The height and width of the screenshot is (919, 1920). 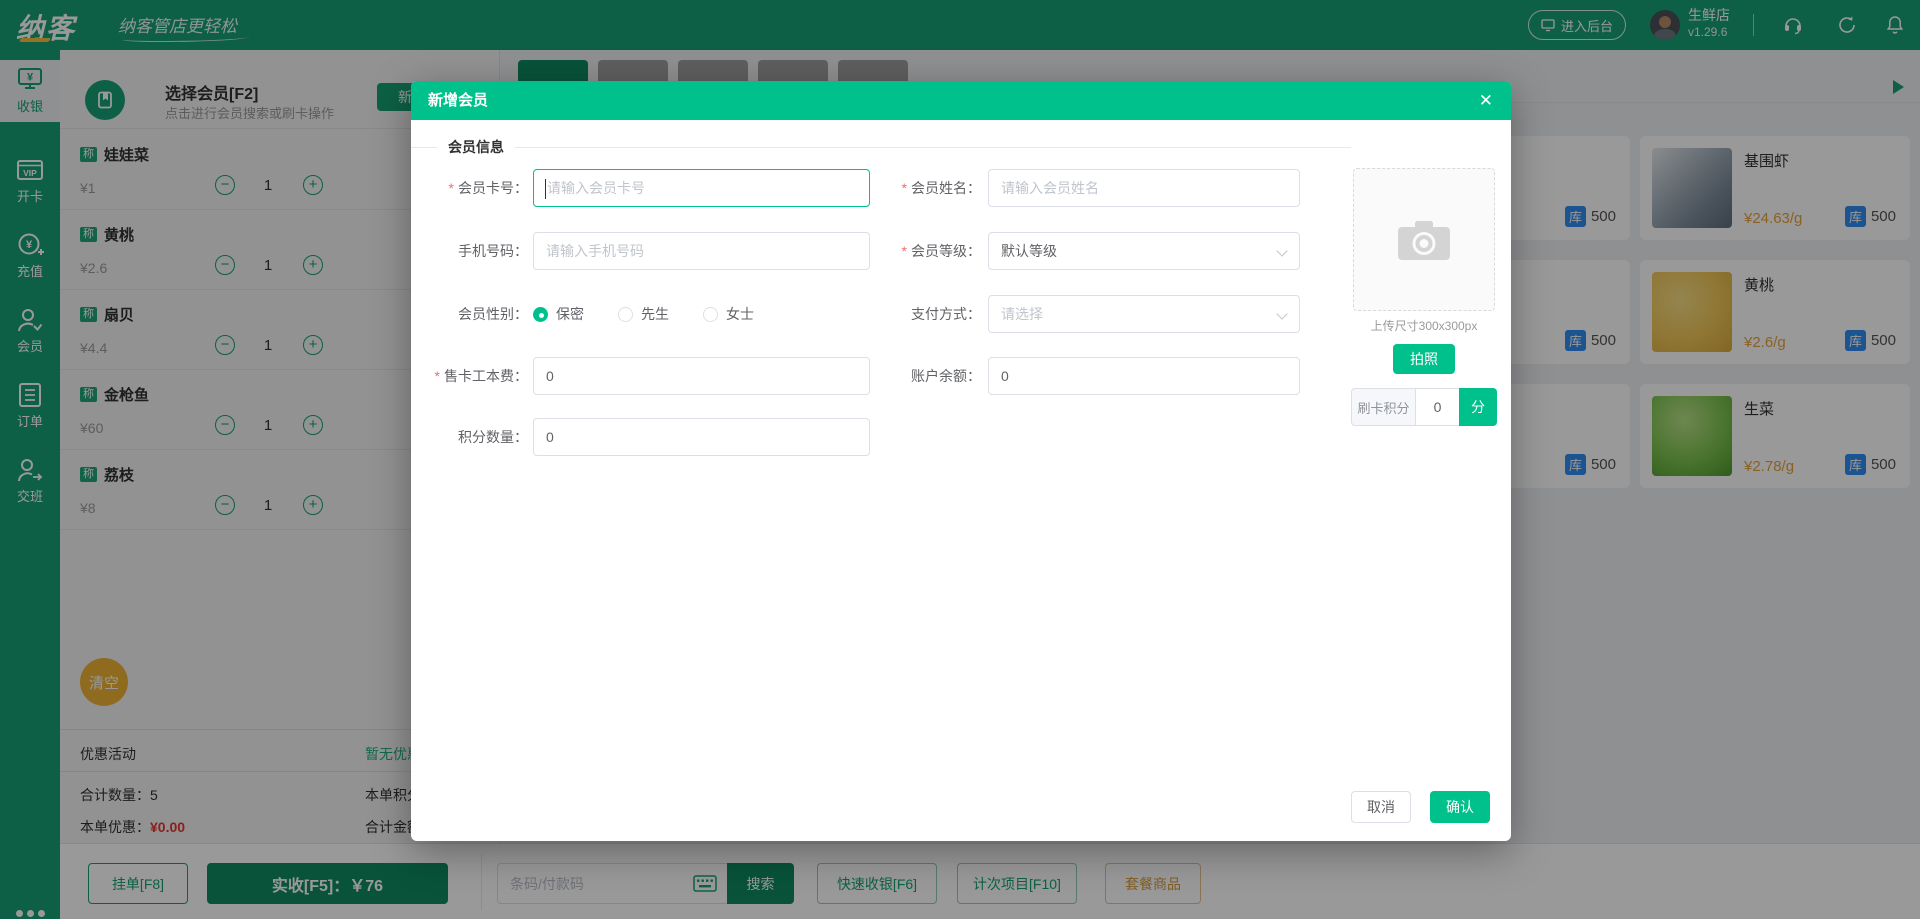 I want to click on member-name-input, so click(x=1144, y=188).